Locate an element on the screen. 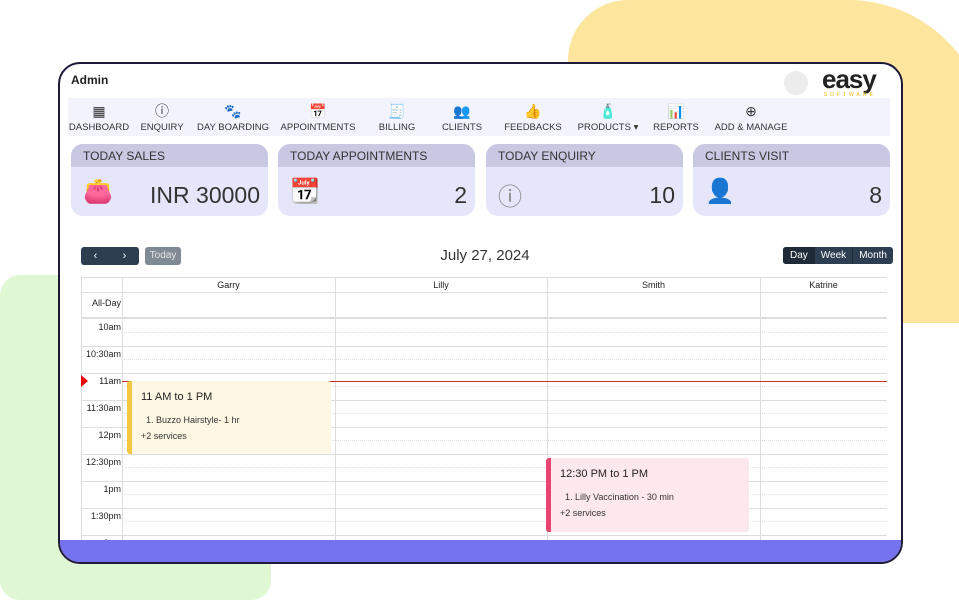 The width and height of the screenshot is (959, 600). nav-item-dashboard: ▦ DASHBOARD is located at coordinates (99, 117).